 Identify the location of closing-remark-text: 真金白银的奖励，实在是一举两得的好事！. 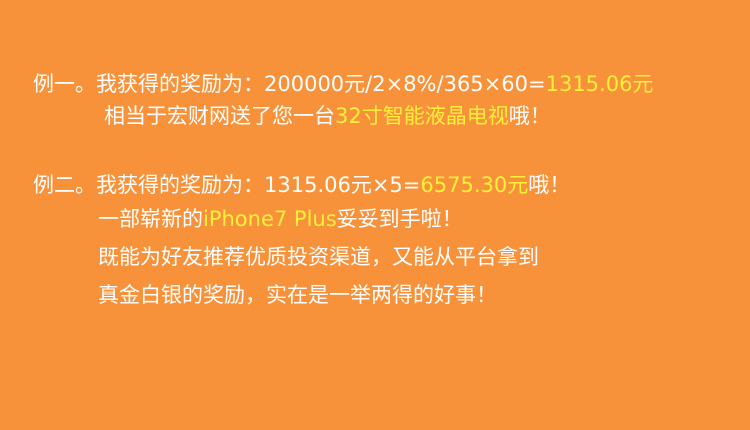
(297, 295).